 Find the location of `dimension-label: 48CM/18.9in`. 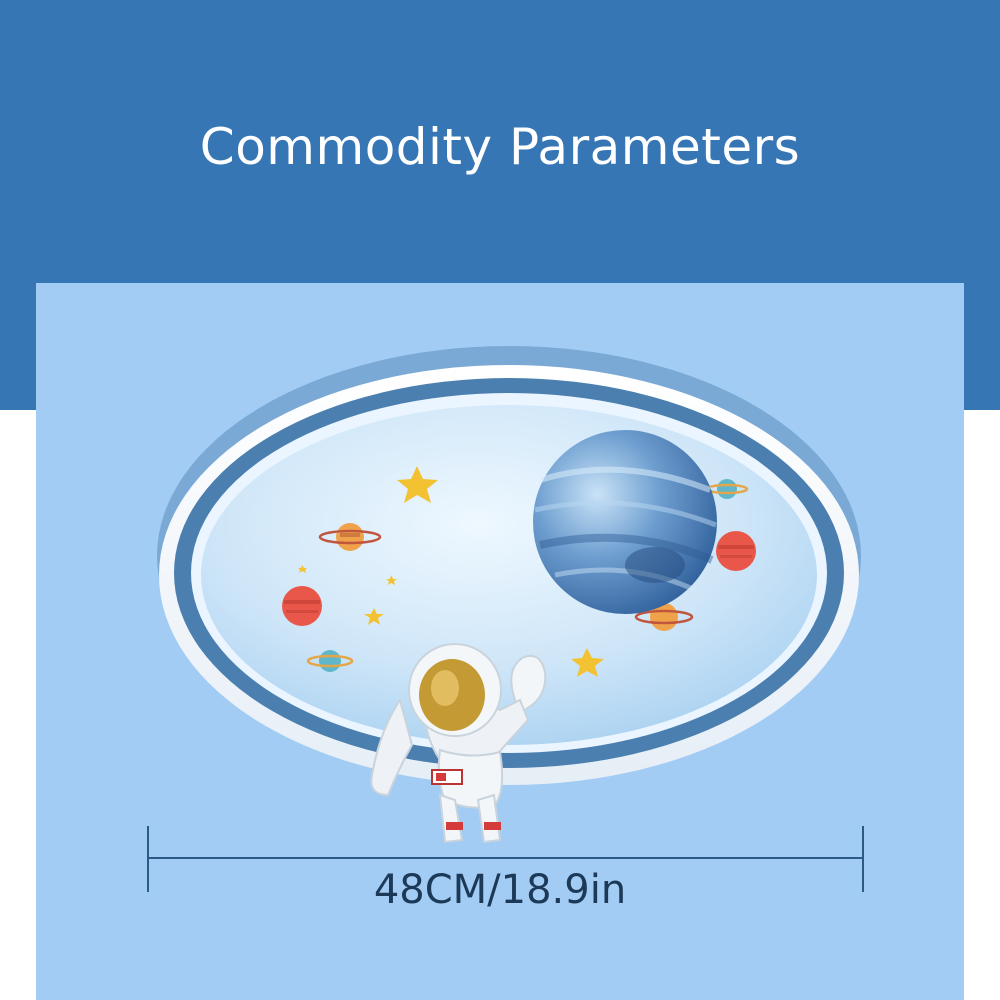

dimension-label: 48CM/18.9in is located at coordinates (500, 890).